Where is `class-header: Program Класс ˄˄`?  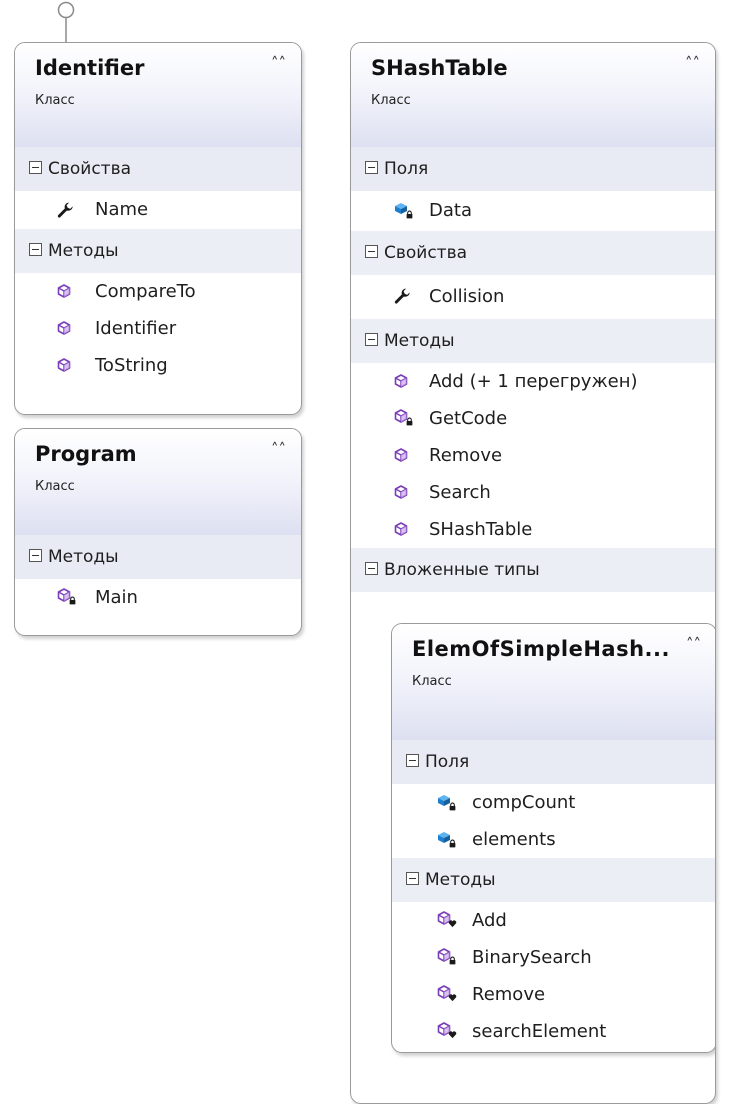
class-header: Program Класс ˄˄ is located at coordinates (158, 482).